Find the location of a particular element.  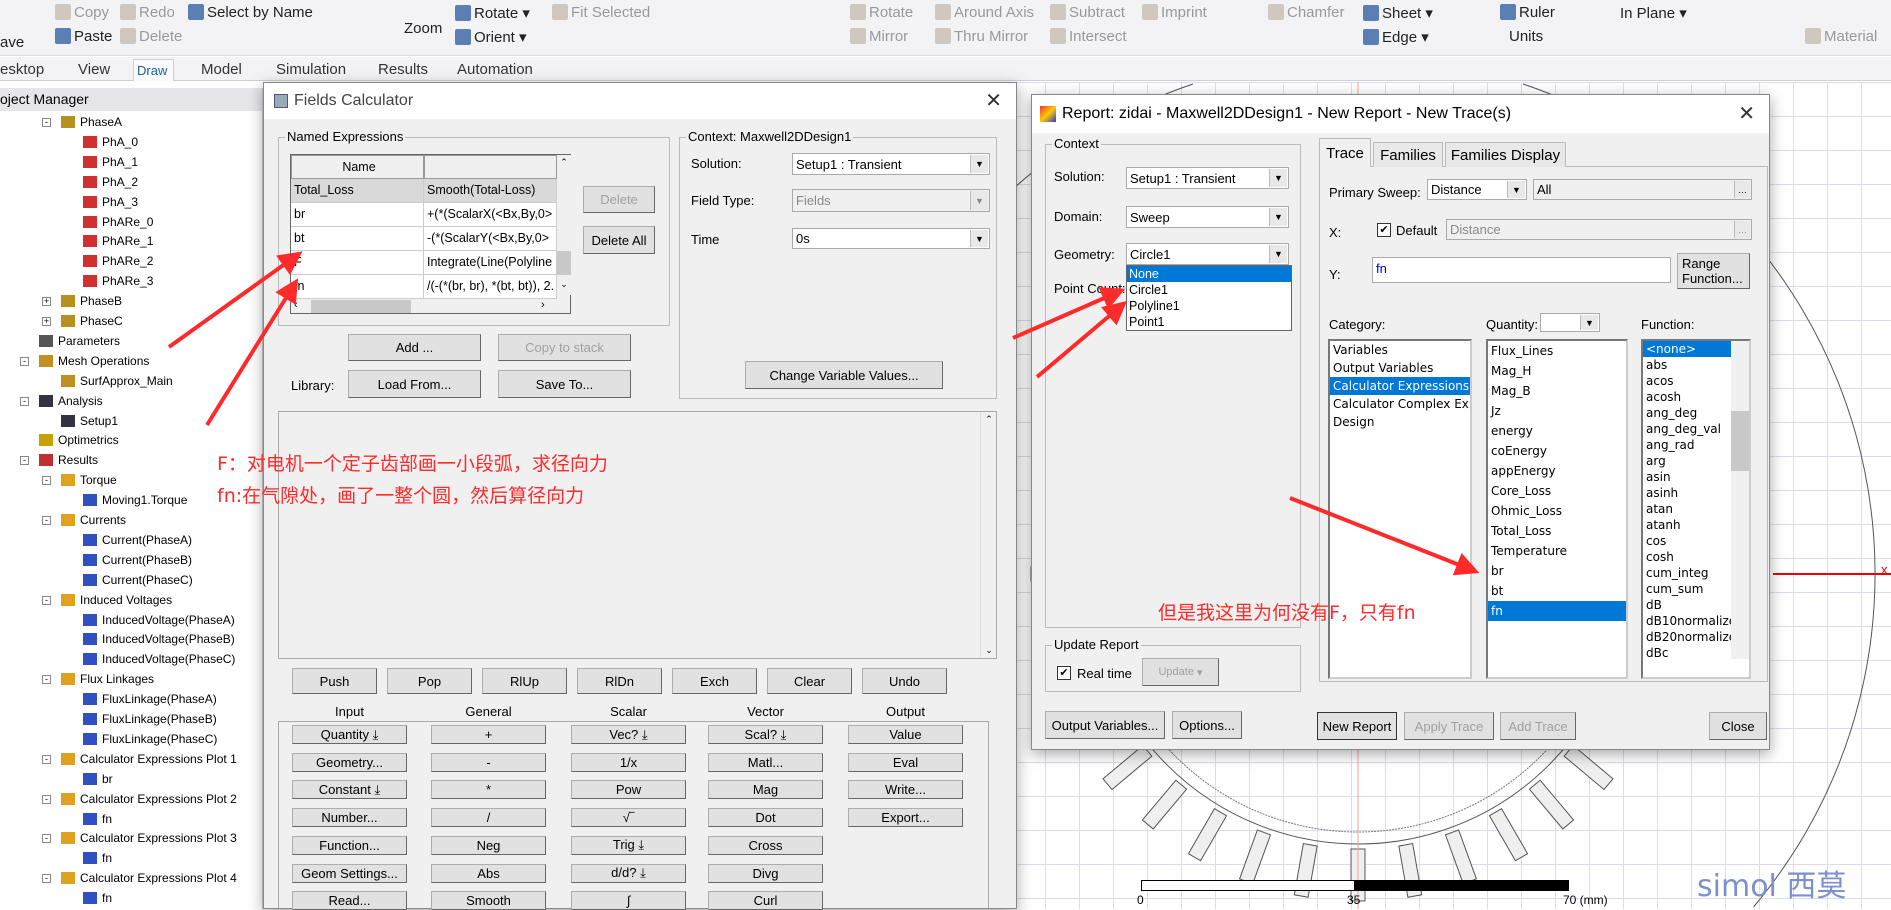

tree-item: fn is located at coordinates (131, 819).